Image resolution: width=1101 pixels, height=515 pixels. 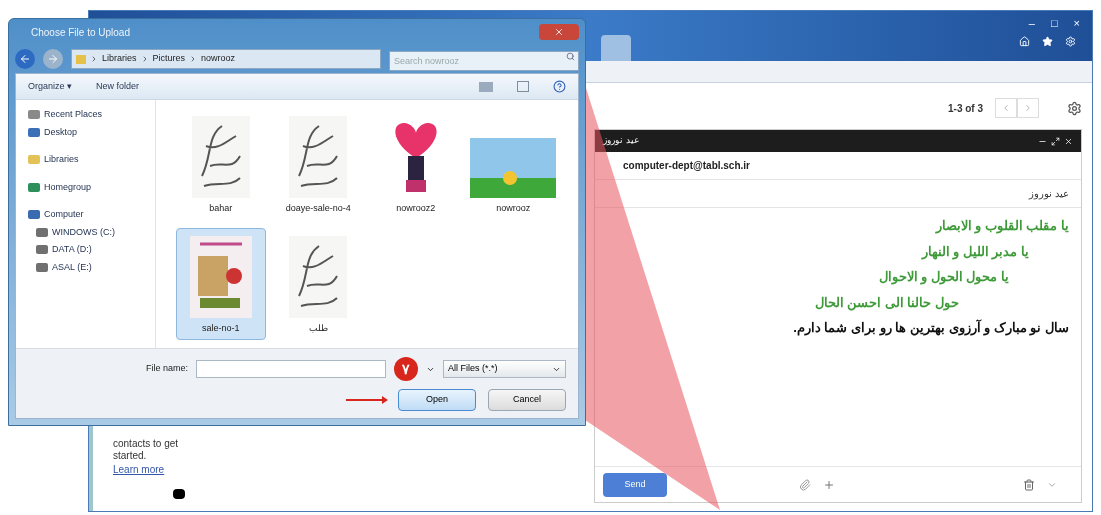 What do you see at coordinates (366, 400) in the screenshot?
I see `arrow-drawing` at bounding box center [366, 400].